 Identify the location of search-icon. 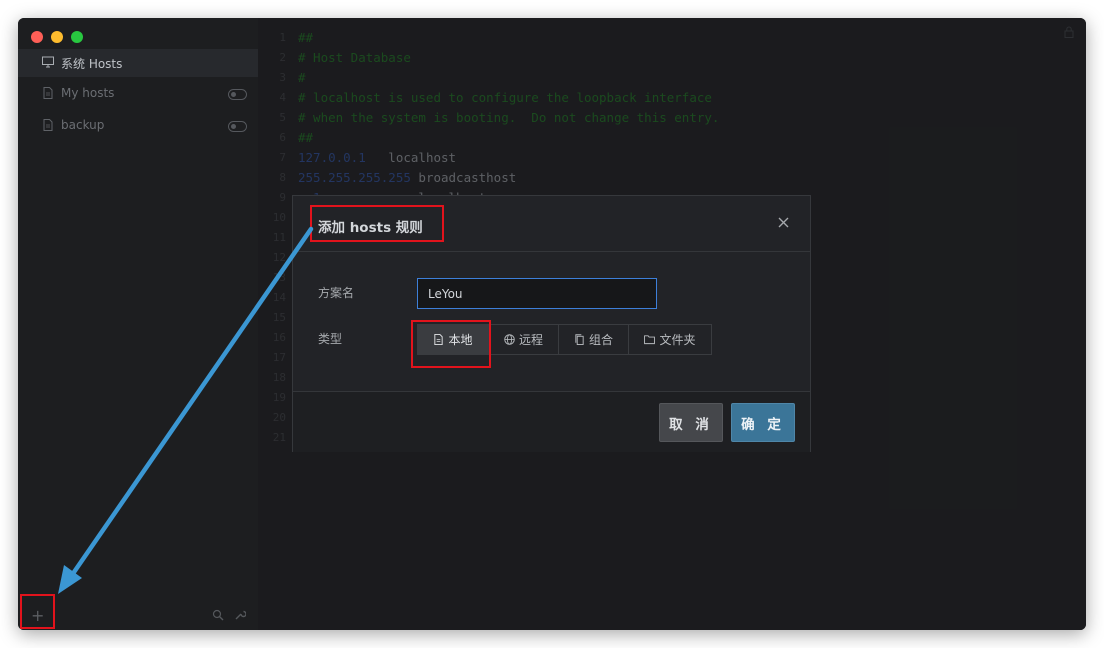
(218, 615).